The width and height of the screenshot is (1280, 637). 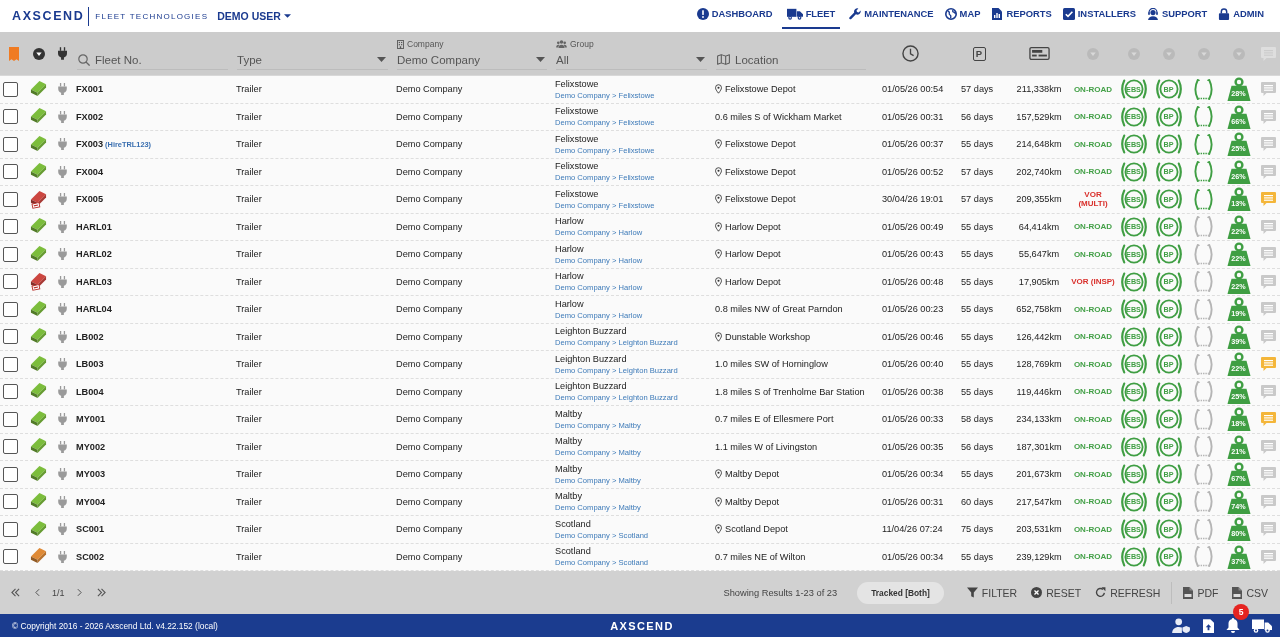 What do you see at coordinates (1201, 592) in the screenshot?
I see `pdf-export-button: PDF` at bounding box center [1201, 592].